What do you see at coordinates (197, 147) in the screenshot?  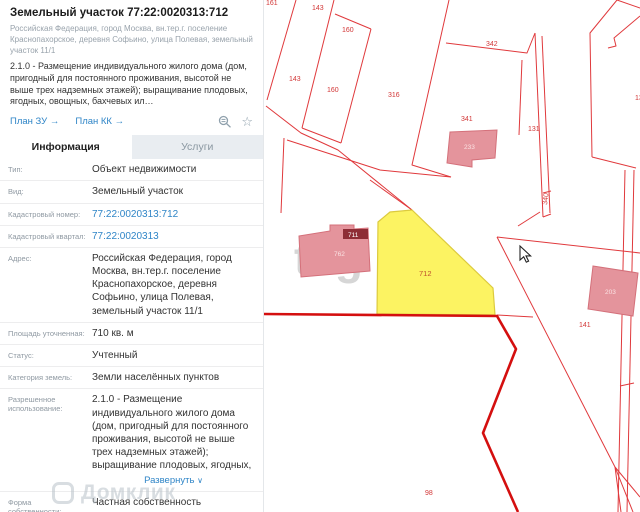 I see `tab-services: Услуги` at bounding box center [197, 147].